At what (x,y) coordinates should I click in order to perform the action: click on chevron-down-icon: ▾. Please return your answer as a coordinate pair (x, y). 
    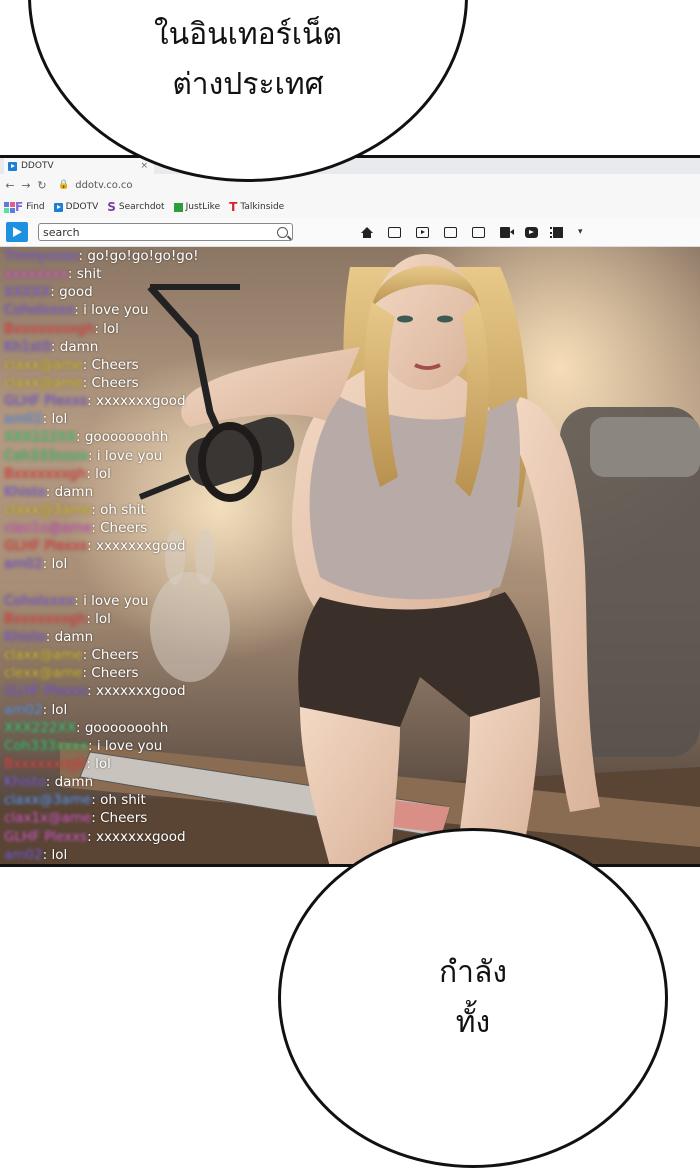
    Looking at the image, I should click on (580, 232).